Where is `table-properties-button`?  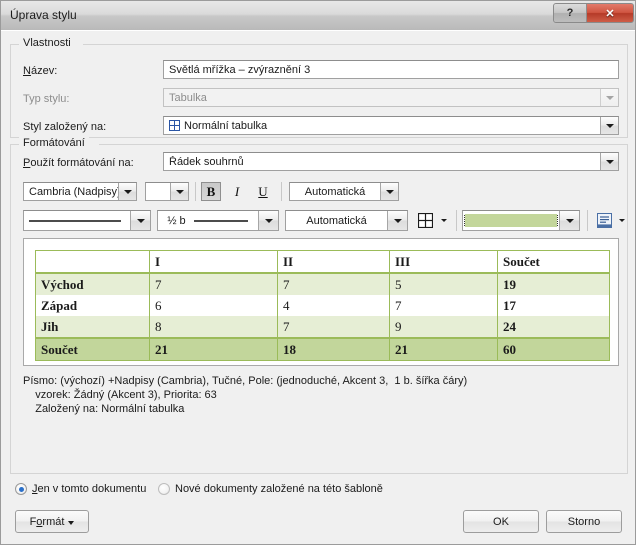 table-properties-button is located at coordinates (604, 220).